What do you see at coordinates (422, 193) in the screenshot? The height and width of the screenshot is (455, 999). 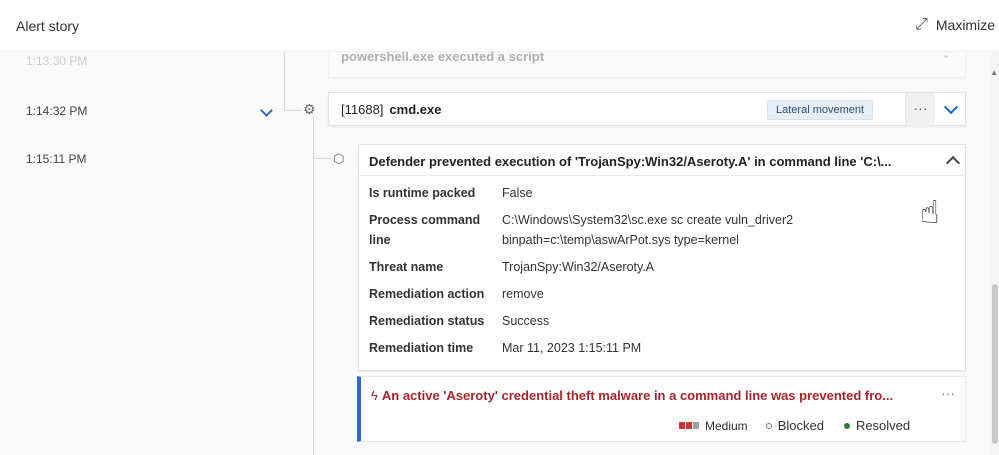 I see `detail-key: Is runtime packed` at bounding box center [422, 193].